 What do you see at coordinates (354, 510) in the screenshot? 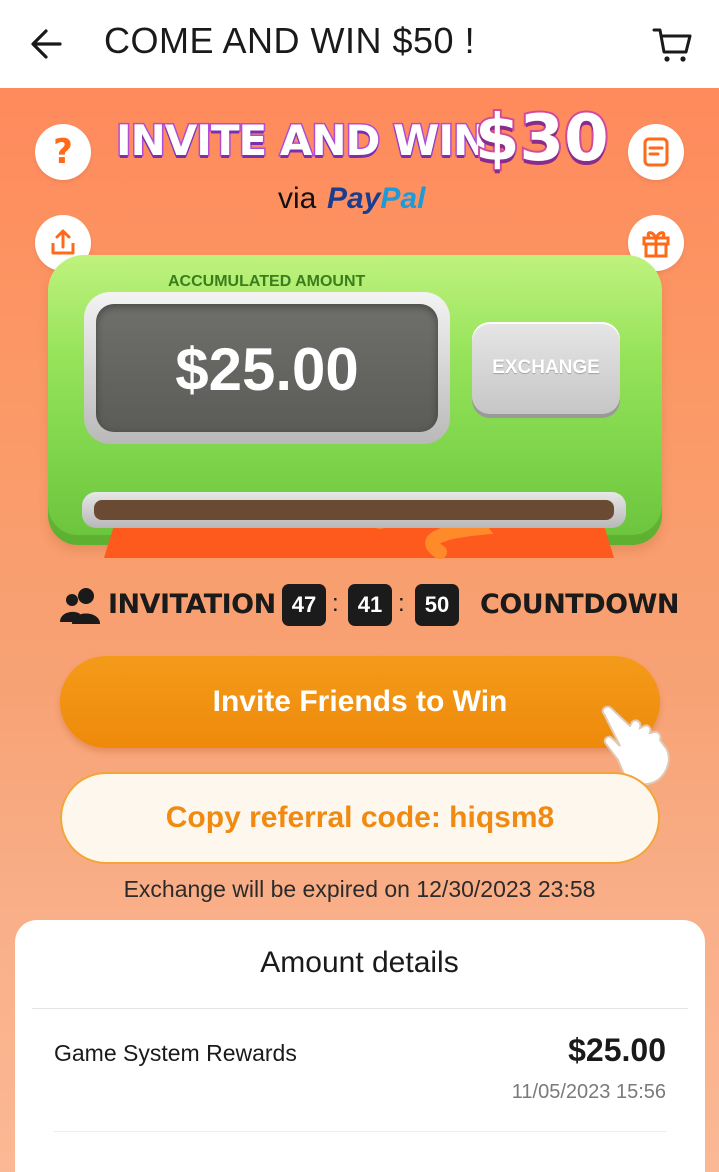
I see `ticket-slot-opening` at bounding box center [354, 510].